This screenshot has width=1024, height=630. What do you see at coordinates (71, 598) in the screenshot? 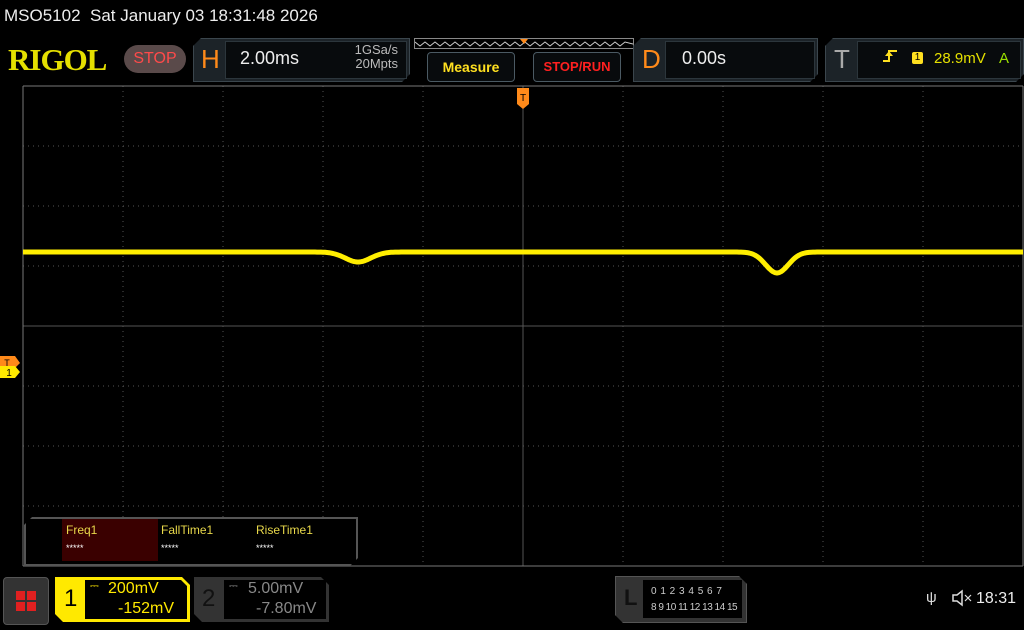
I see `channel-1-number: 1` at bounding box center [71, 598].